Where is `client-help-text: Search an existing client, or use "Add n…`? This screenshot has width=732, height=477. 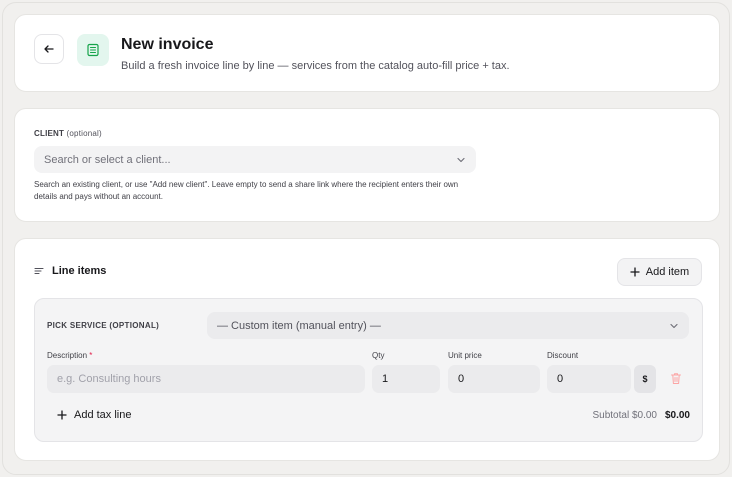
client-help-text: Search an existing client, or use "Add n… is located at coordinates (246, 190).